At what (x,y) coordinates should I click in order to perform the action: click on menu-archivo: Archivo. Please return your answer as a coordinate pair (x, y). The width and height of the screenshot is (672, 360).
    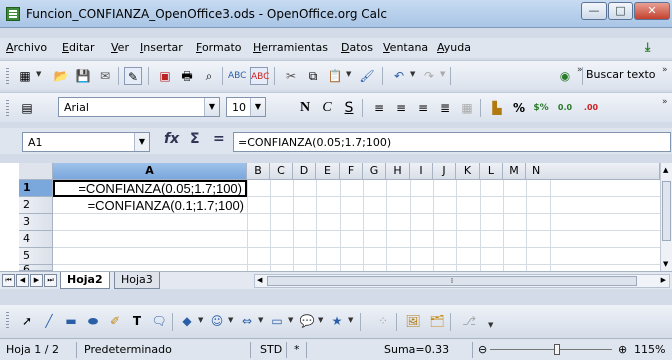
    Looking at the image, I should click on (26, 47).